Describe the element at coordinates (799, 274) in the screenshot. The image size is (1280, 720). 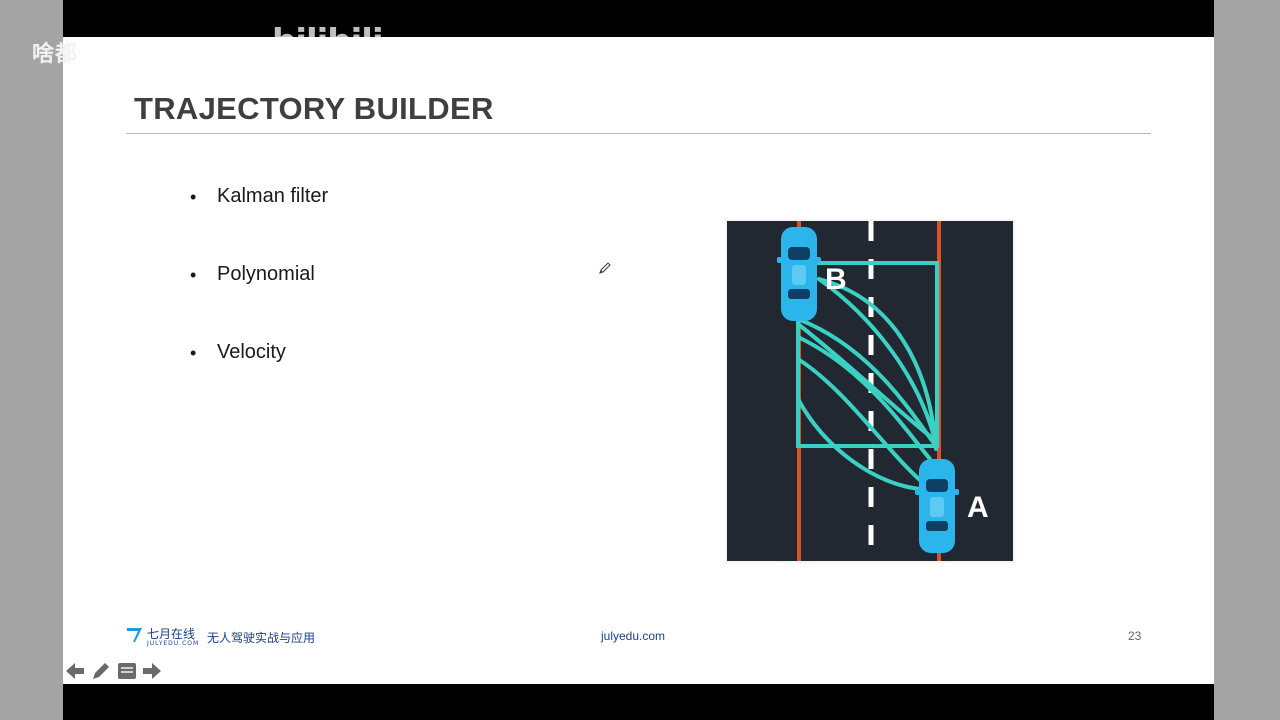
I see `car-b-icon` at that location.